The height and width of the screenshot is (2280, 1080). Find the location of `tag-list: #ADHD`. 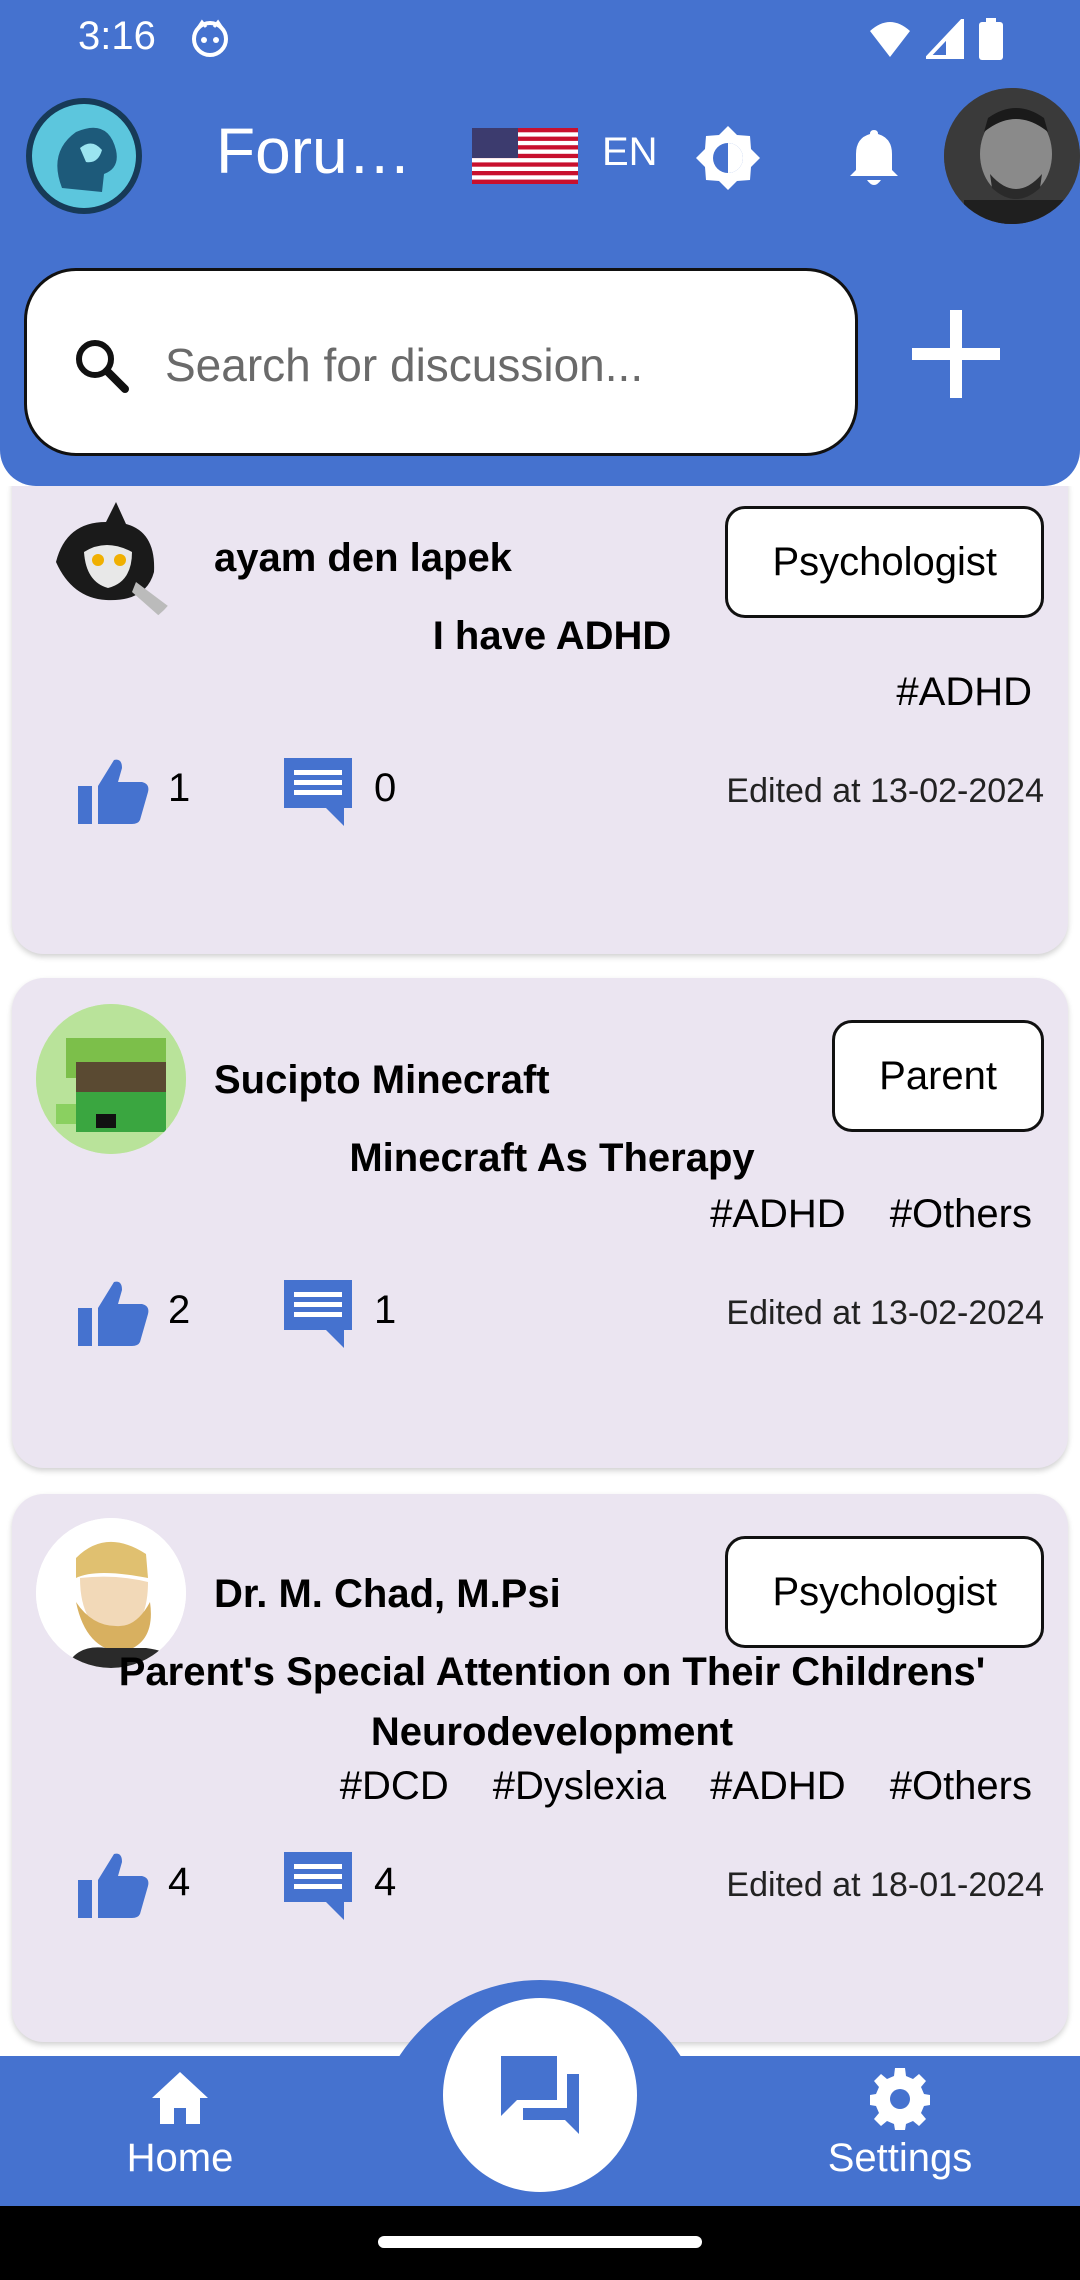

tag-list: #ADHD is located at coordinates (964, 692).